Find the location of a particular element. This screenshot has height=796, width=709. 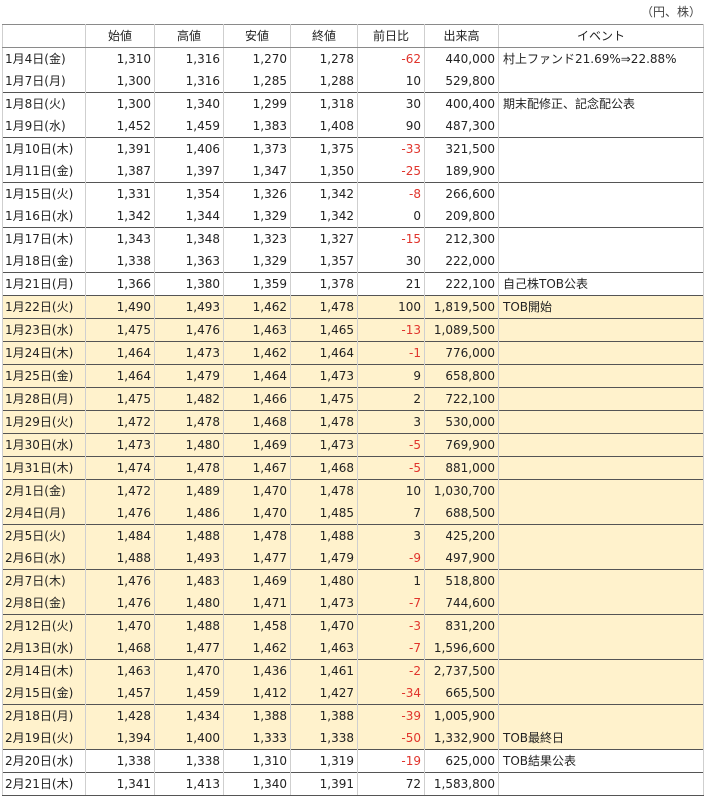

cell-low: 1,388 is located at coordinates (257, 715).